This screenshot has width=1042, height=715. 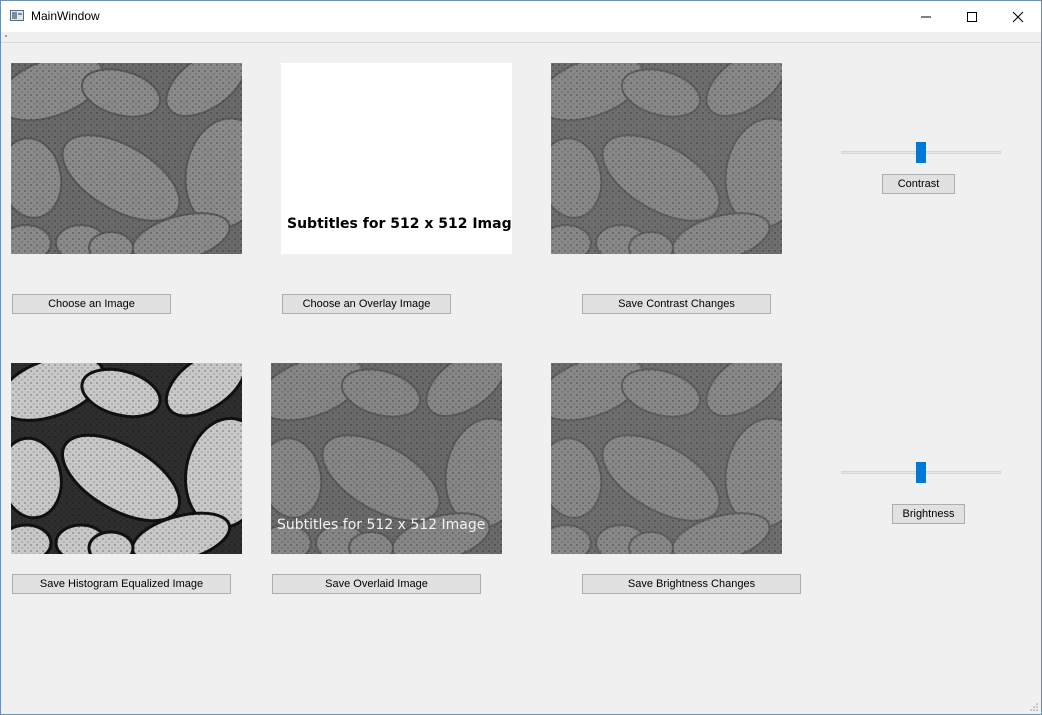 What do you see at coordinates (676, 304) in the screenshot?
I see `save-contrast-button: Save Contrast Changes` at bounding box center [676, 304].